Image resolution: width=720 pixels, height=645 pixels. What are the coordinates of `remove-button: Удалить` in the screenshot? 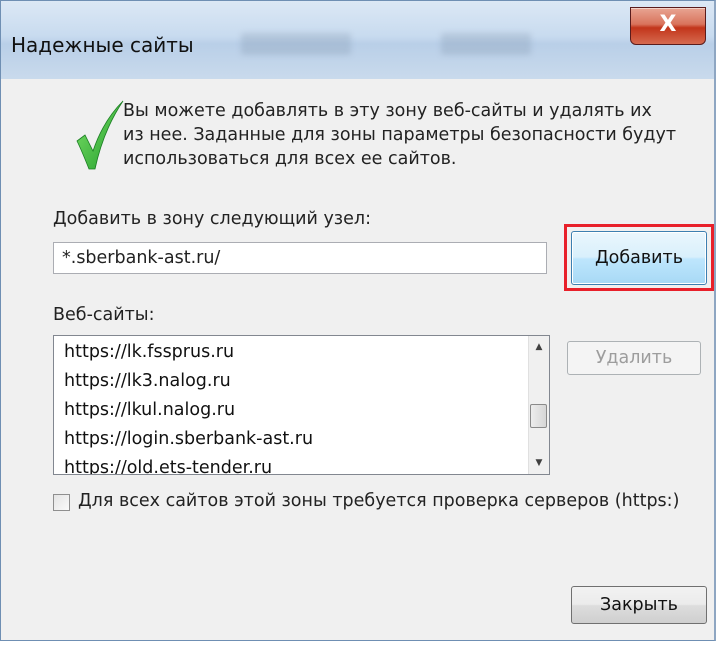 It's located at (634, 358).